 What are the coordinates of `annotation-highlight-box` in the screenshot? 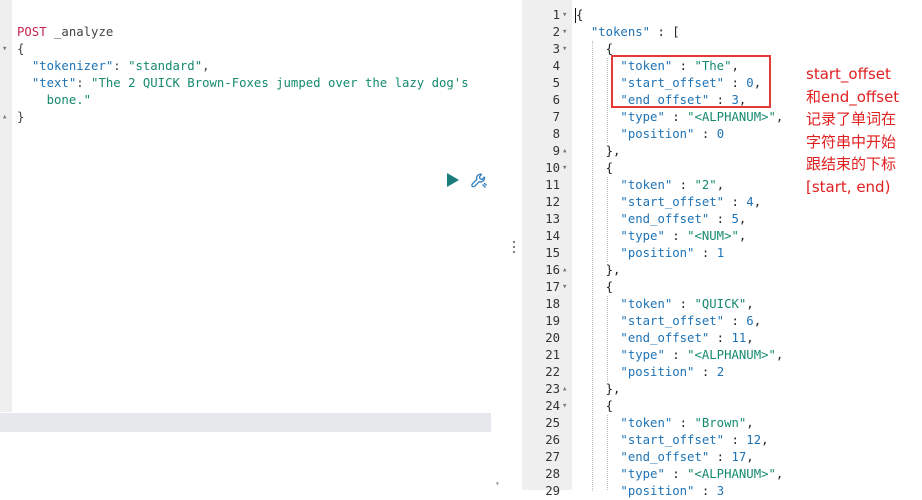 It's located at (691, 81).